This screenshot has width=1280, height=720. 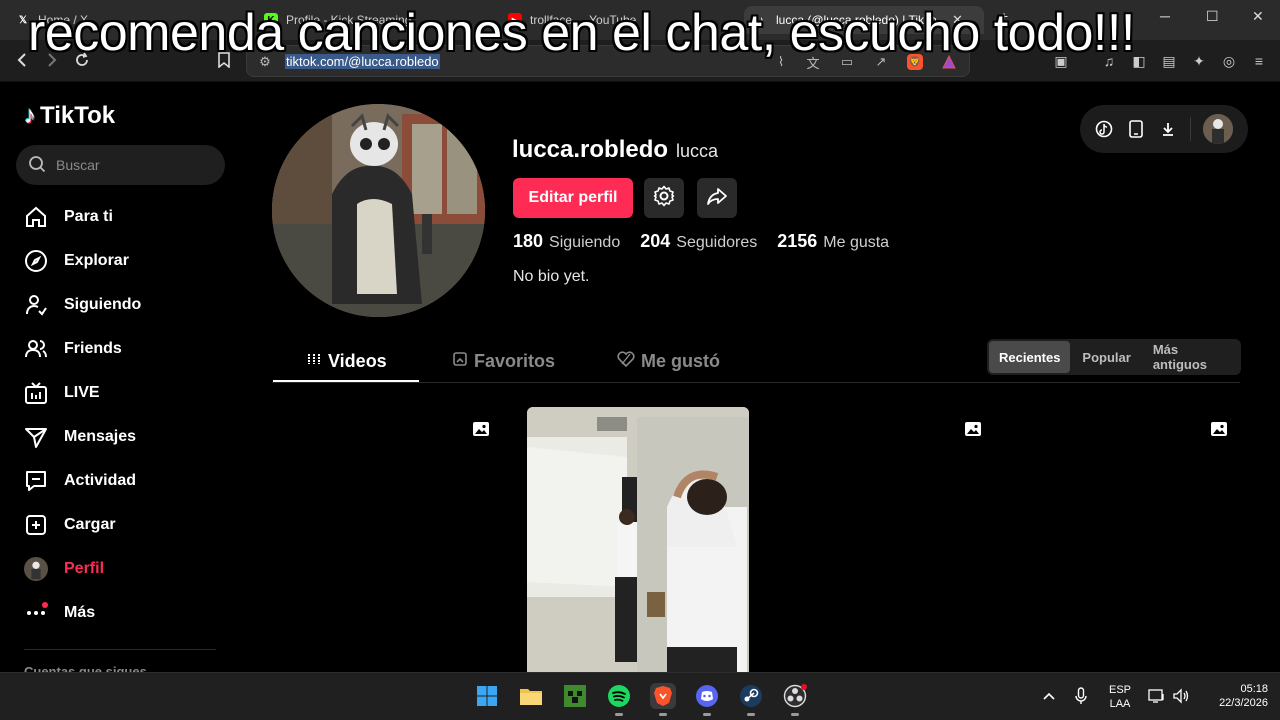 I want to click on microphone-icon, so click(x=1081, y=696).